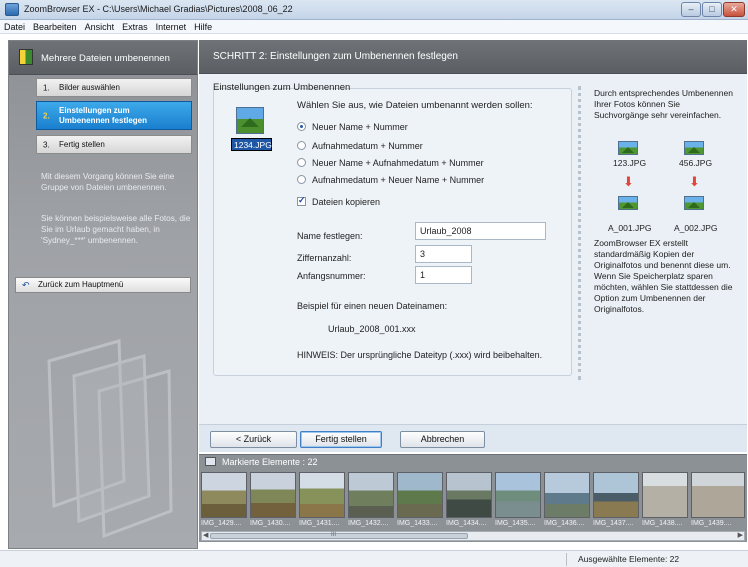 The image size is (748, 567). What do you see at coordinates (566, 559) in the screenshot?
I see `status-separator` at bounding box center [566, 559].